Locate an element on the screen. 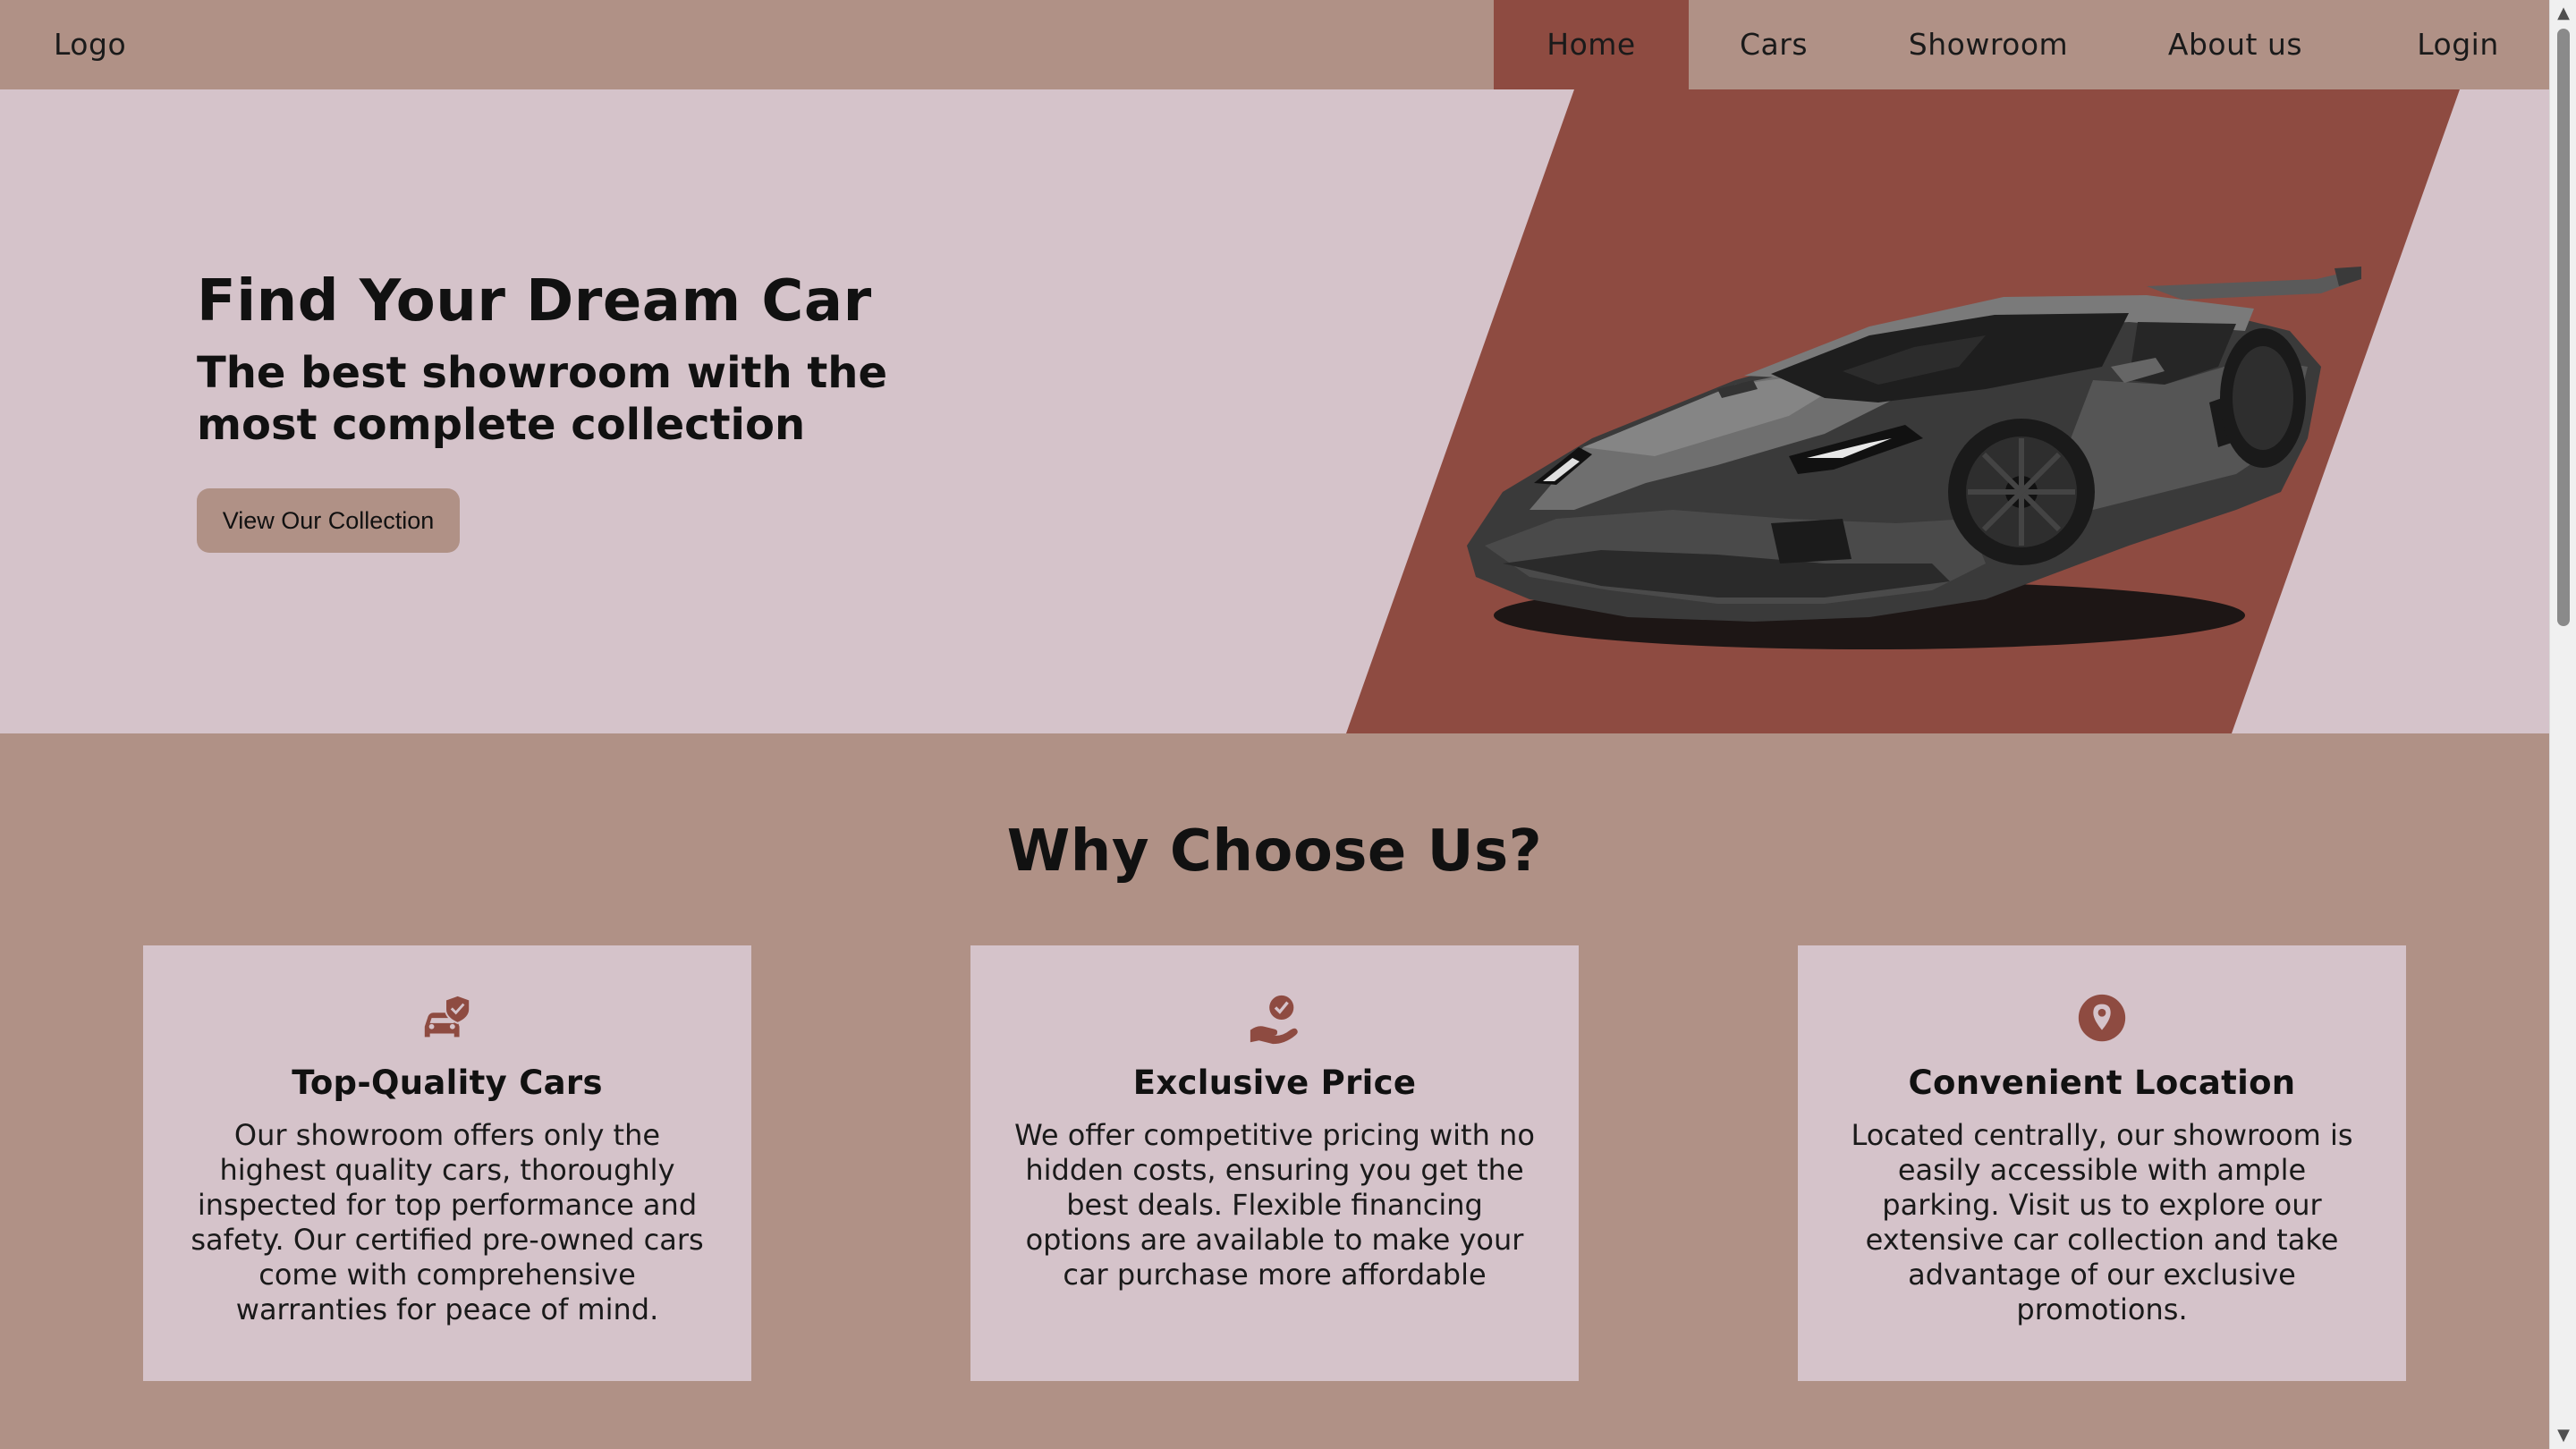  view-collection-button: View Our Collection is located at coordinates (328, 520).